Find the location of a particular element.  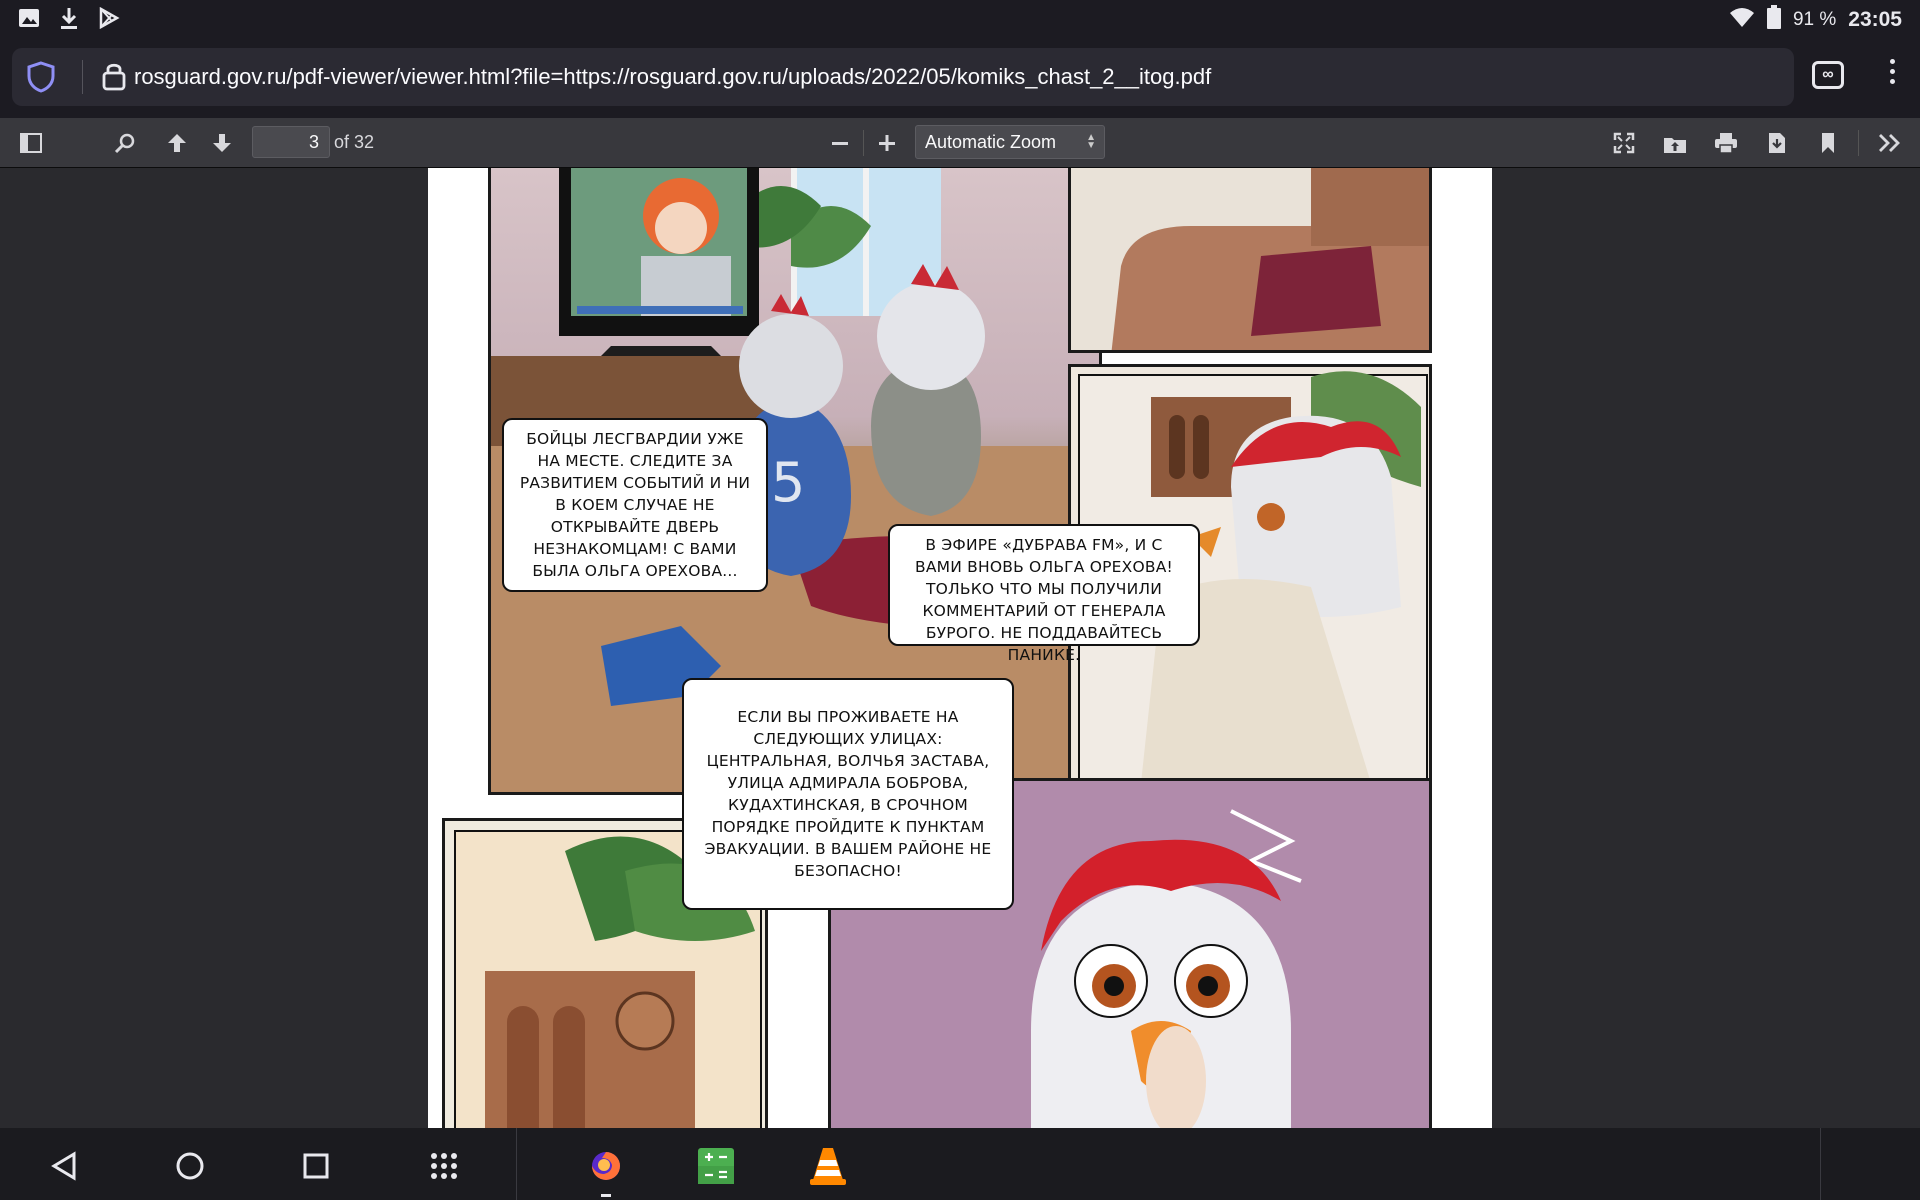

comic-panel-sofa is located at coordinates (1250, 260).